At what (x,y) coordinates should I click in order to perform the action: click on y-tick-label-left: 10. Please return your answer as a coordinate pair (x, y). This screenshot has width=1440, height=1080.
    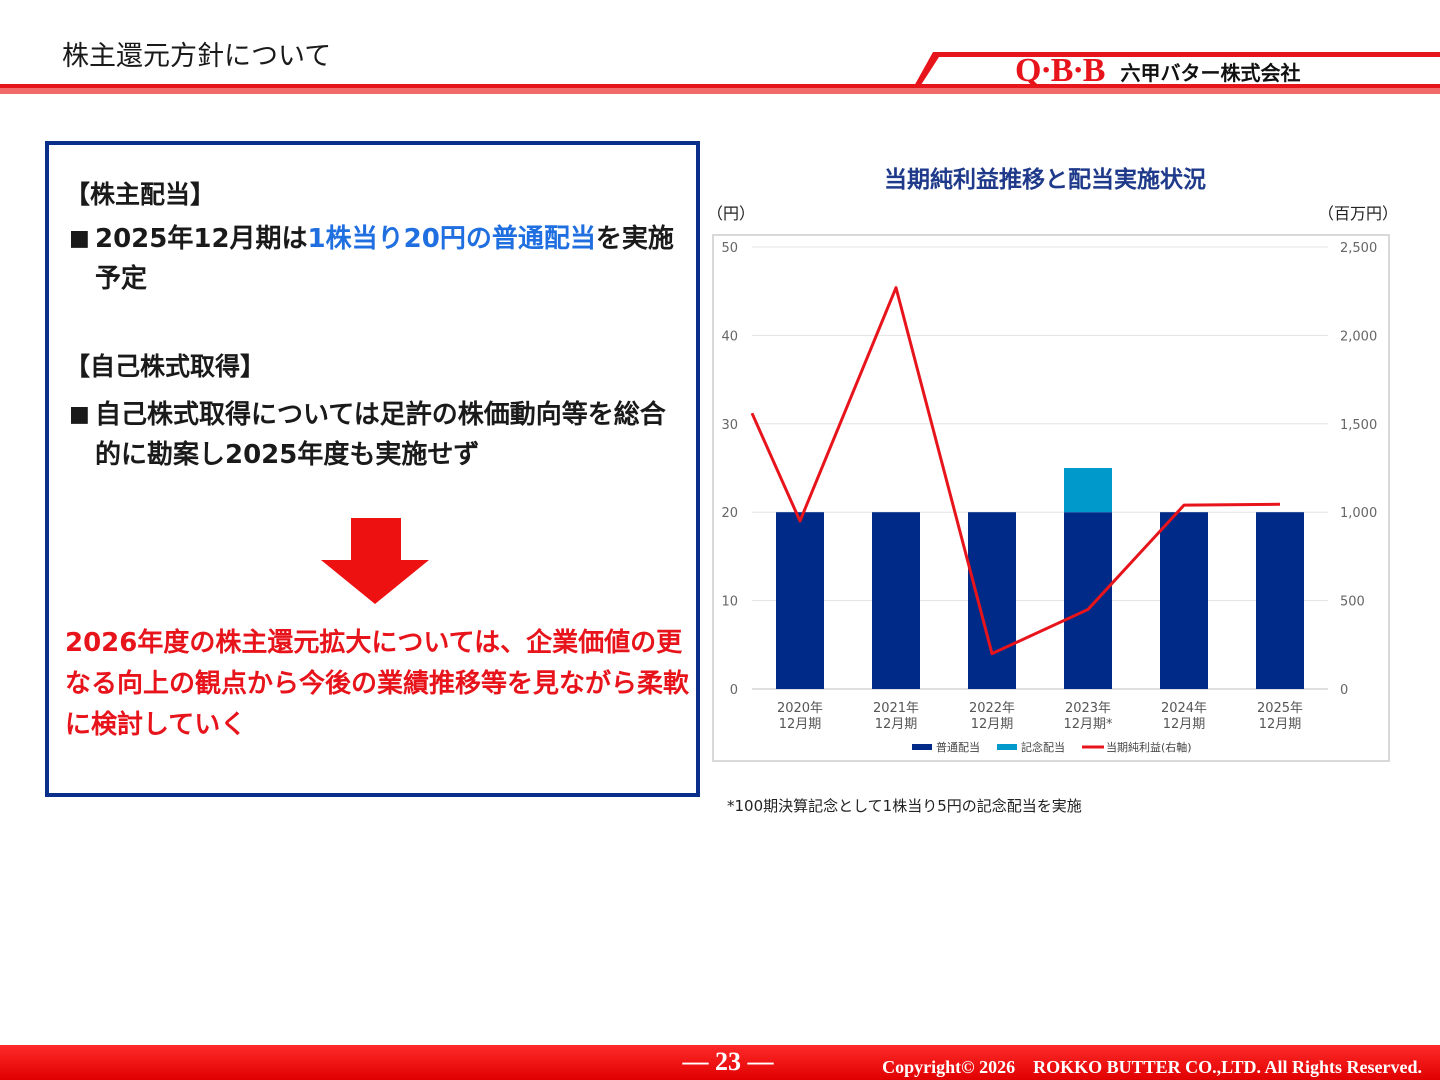
    Looking at the image, I should click on (729, 602).